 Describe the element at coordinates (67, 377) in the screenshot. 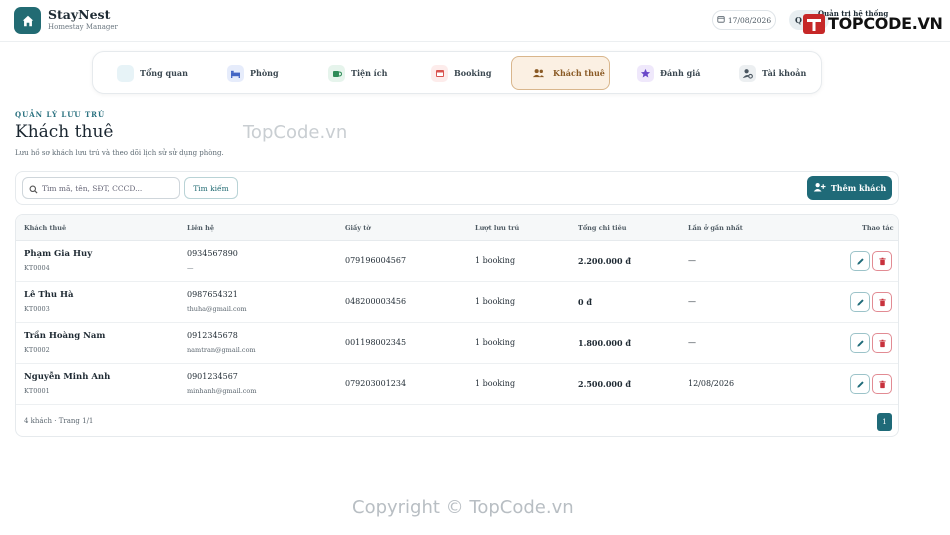

I see `guest-name: Nguyễn Minh Anh` at that location.